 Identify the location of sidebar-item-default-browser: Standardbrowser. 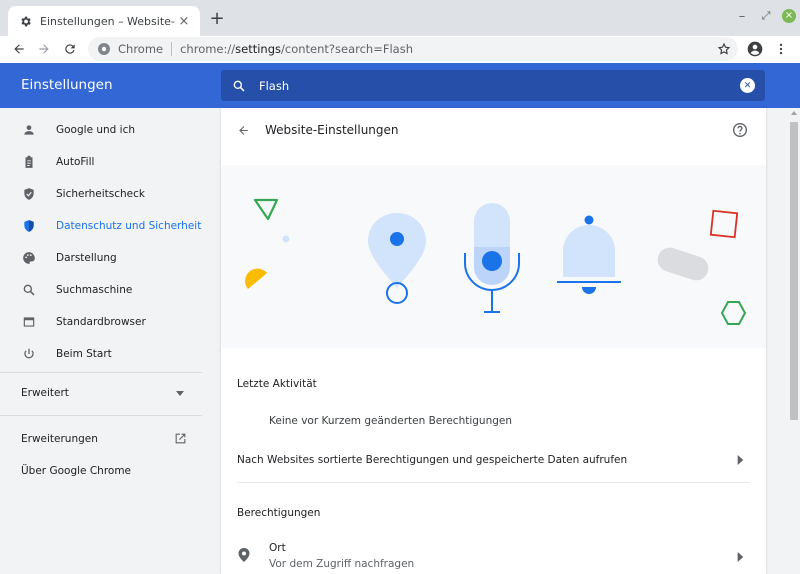
(110, 322).